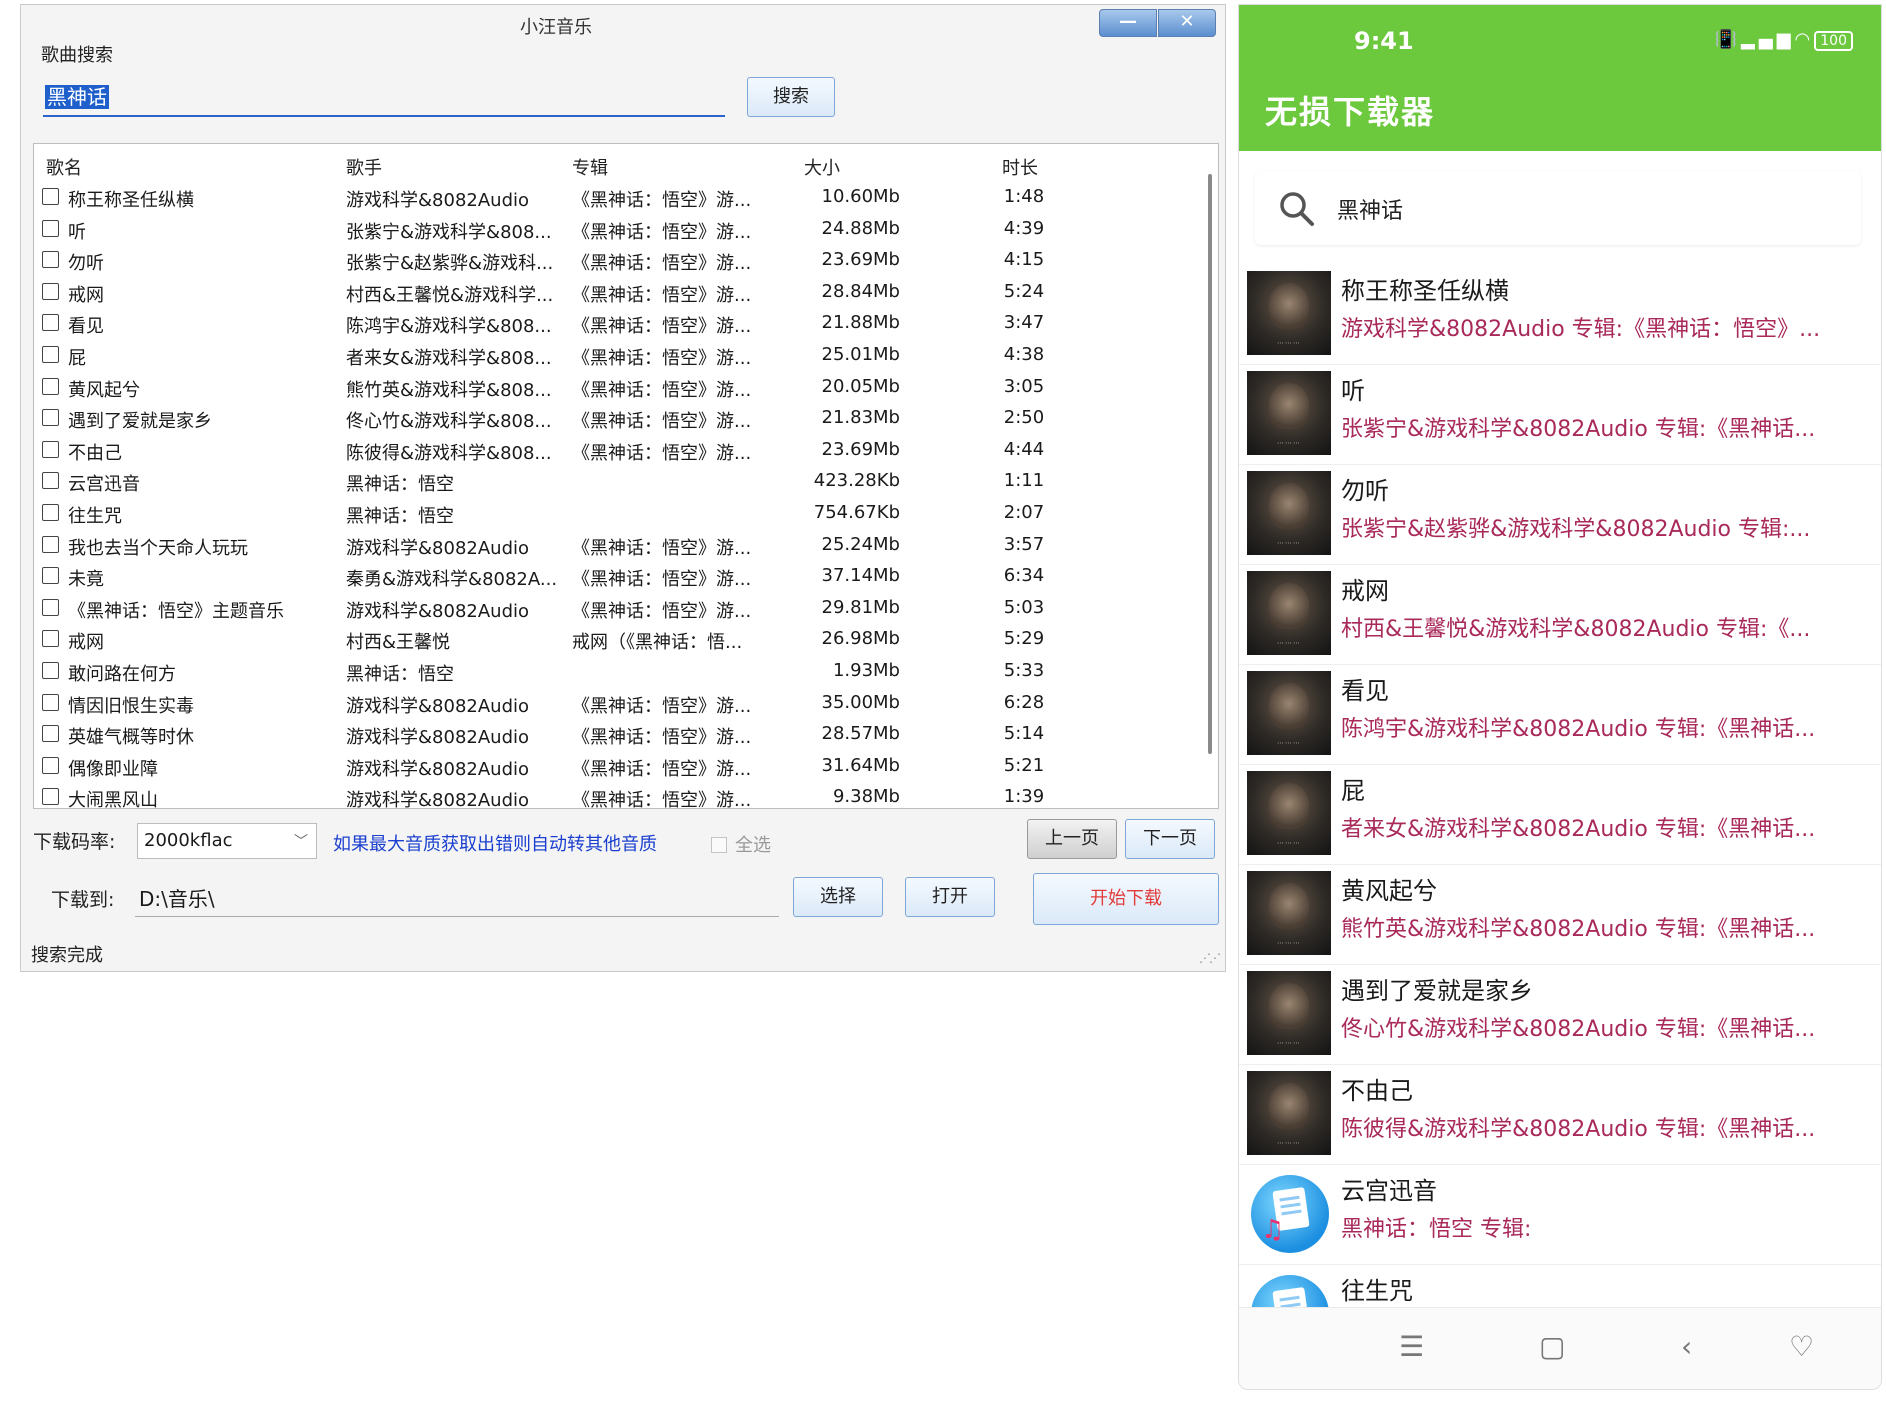 This screenshot has width=1886, height=1412. I want to click on album-cover: ⋯⋯⋯, so click(1289, 1113).